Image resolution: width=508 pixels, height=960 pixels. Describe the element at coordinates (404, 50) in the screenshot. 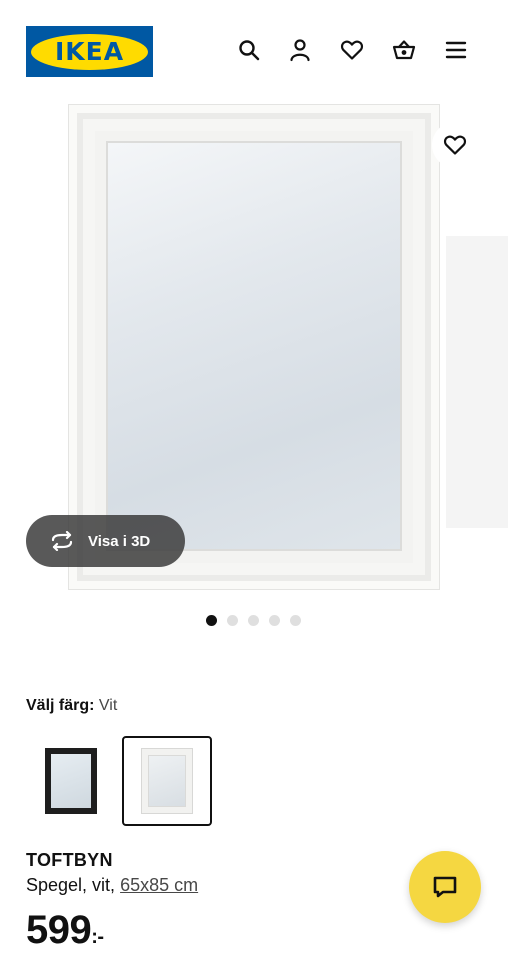

I see `basket-icon` at that location.